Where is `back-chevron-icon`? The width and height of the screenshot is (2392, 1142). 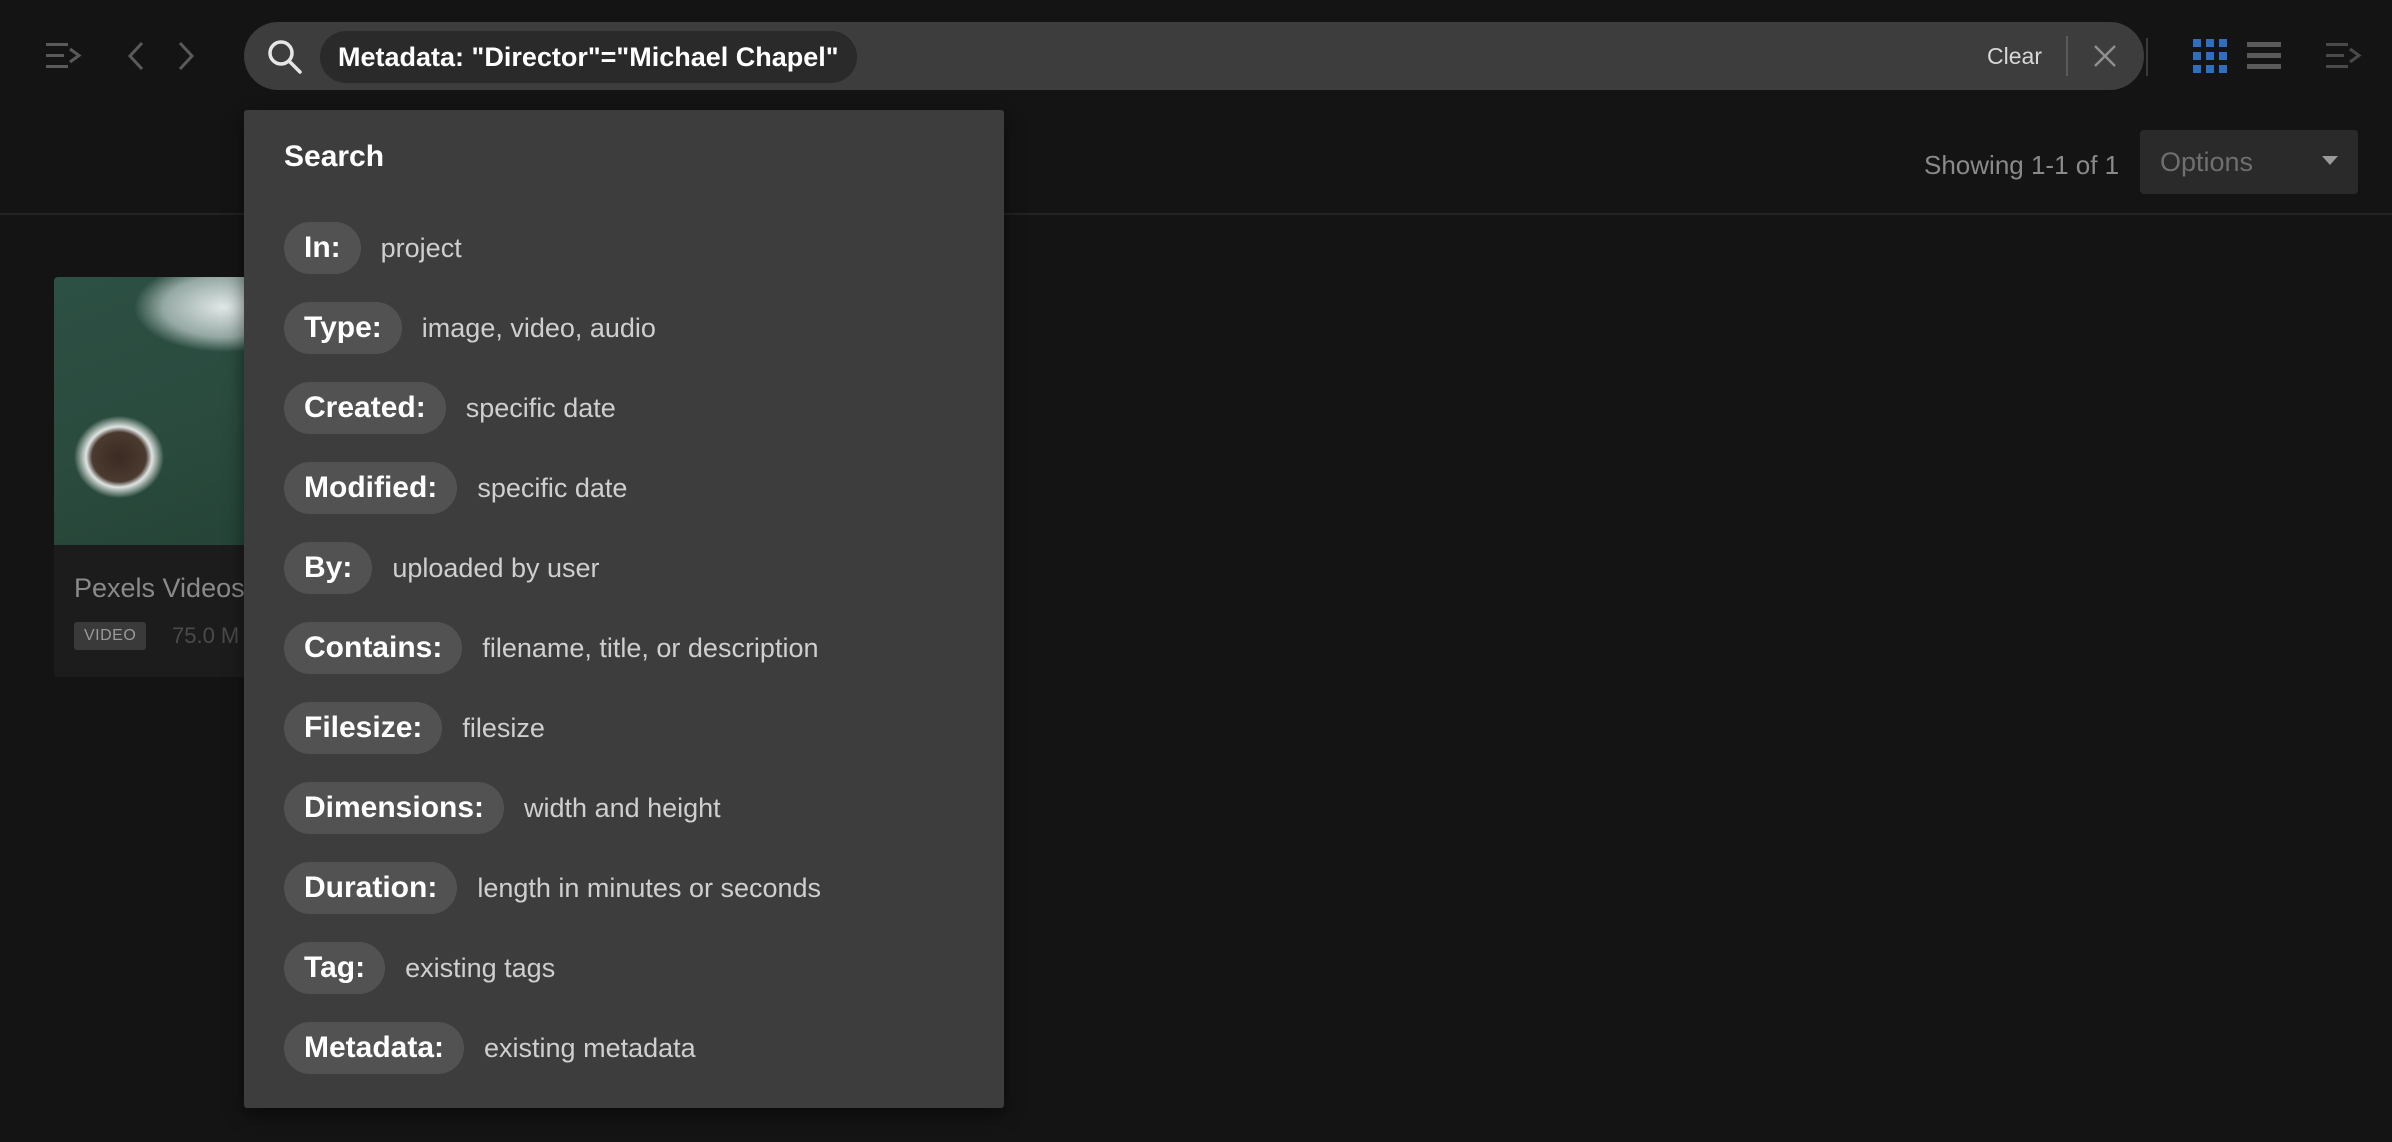
back-chevron-icon is located at coordinates (136, 56).